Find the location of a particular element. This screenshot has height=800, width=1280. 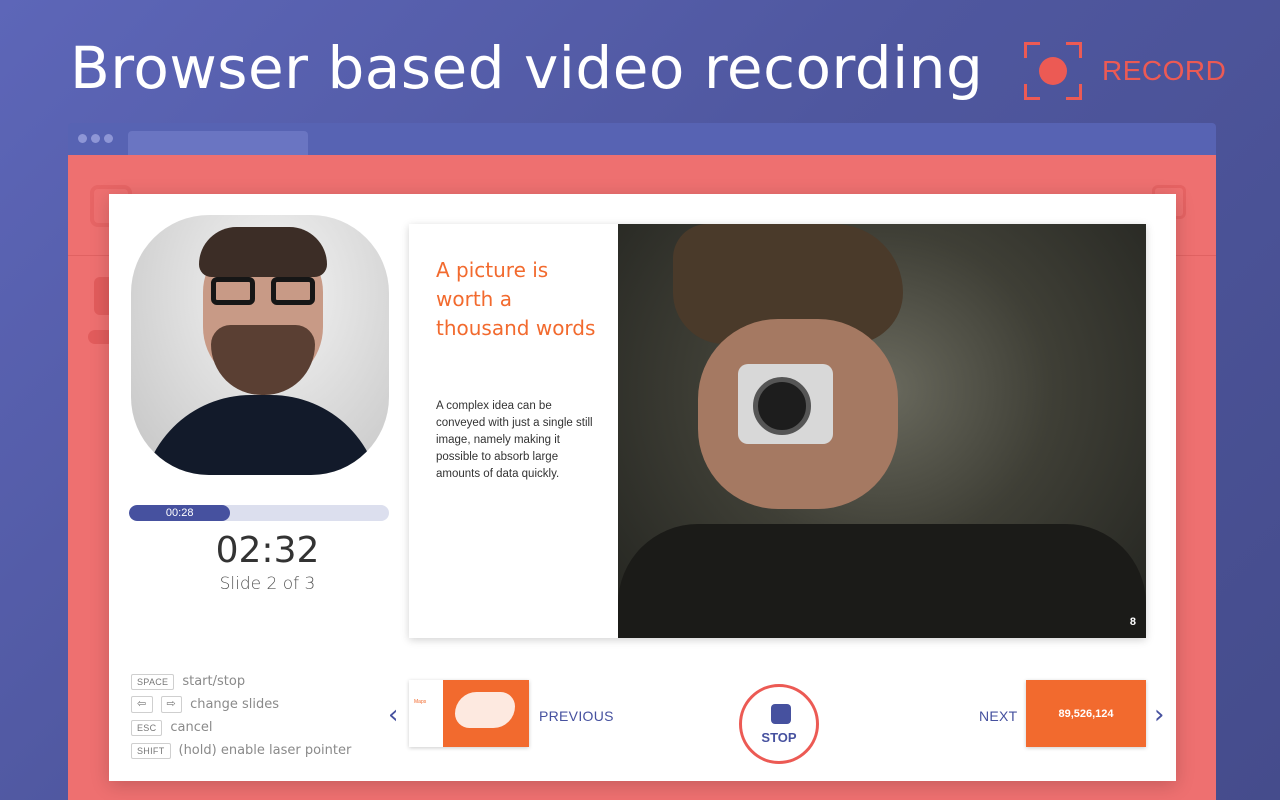

recording-progress-bar: 00:28 is located at coordinates (259, 513).